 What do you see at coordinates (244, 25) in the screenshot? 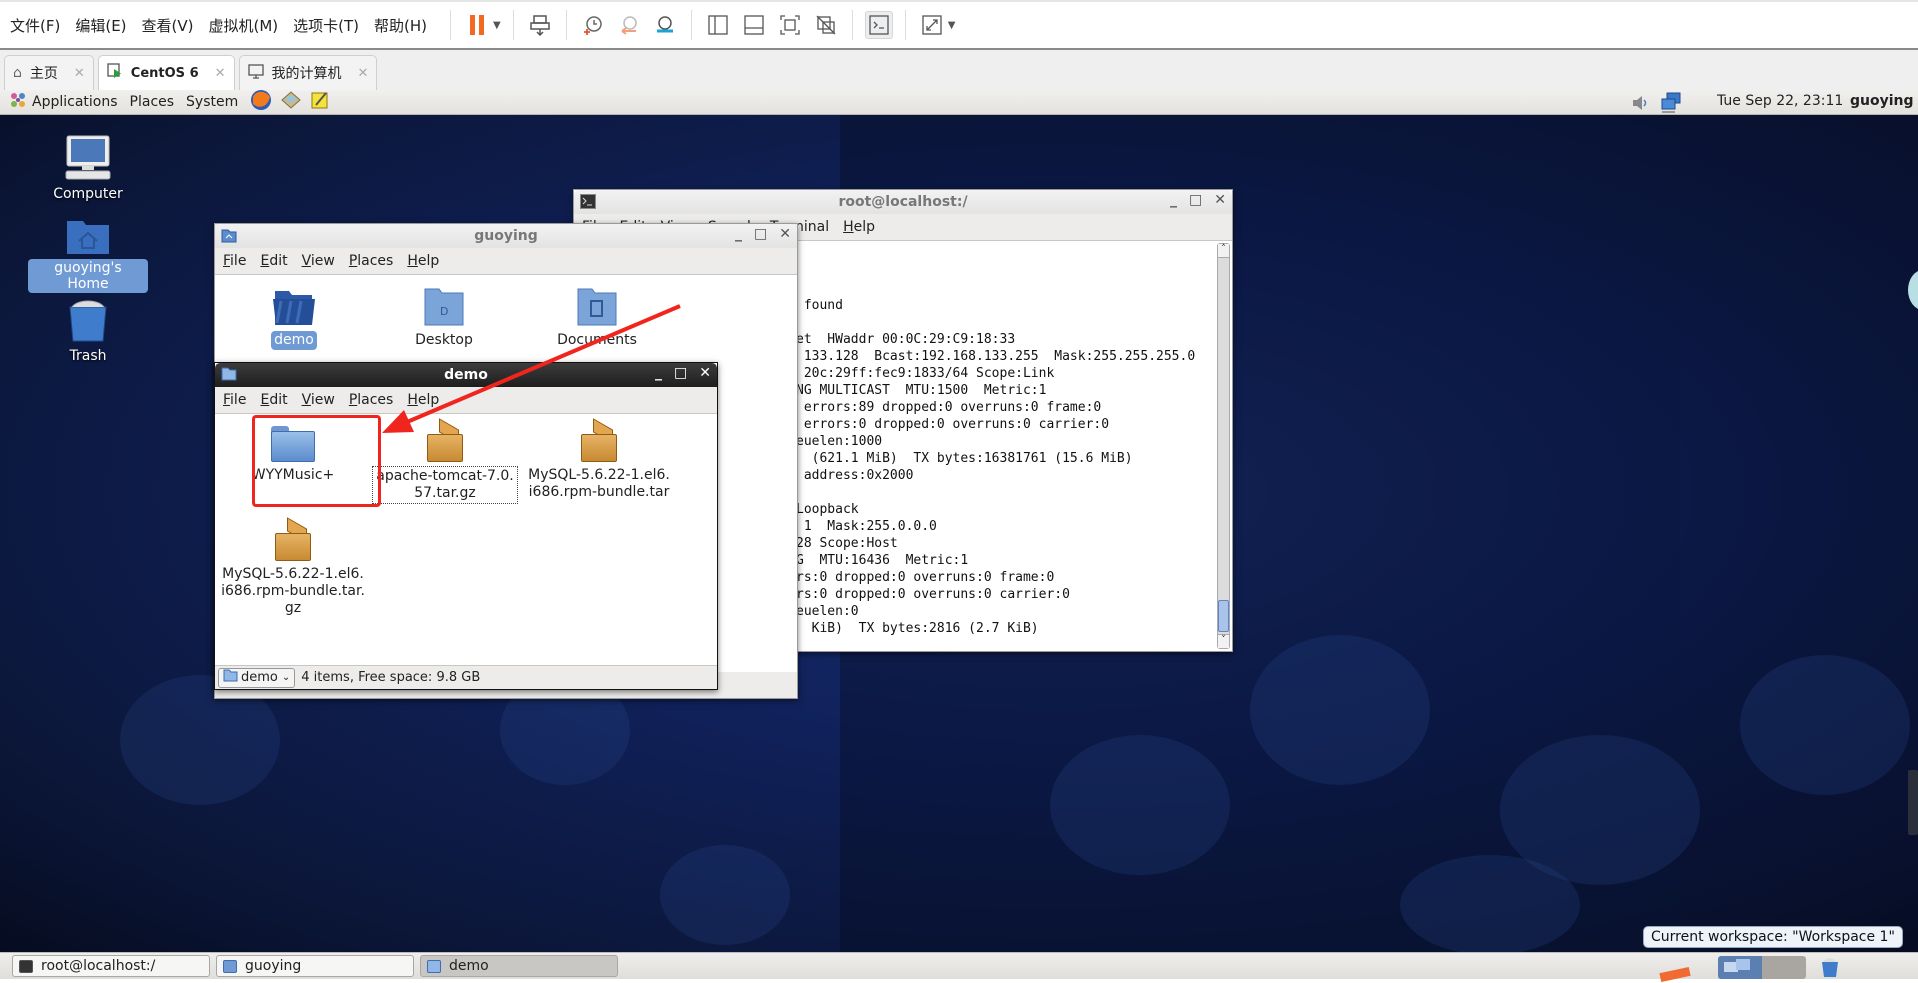
I see `menu-vm: 虚拟机(M)` at bounding box center [244, 25].